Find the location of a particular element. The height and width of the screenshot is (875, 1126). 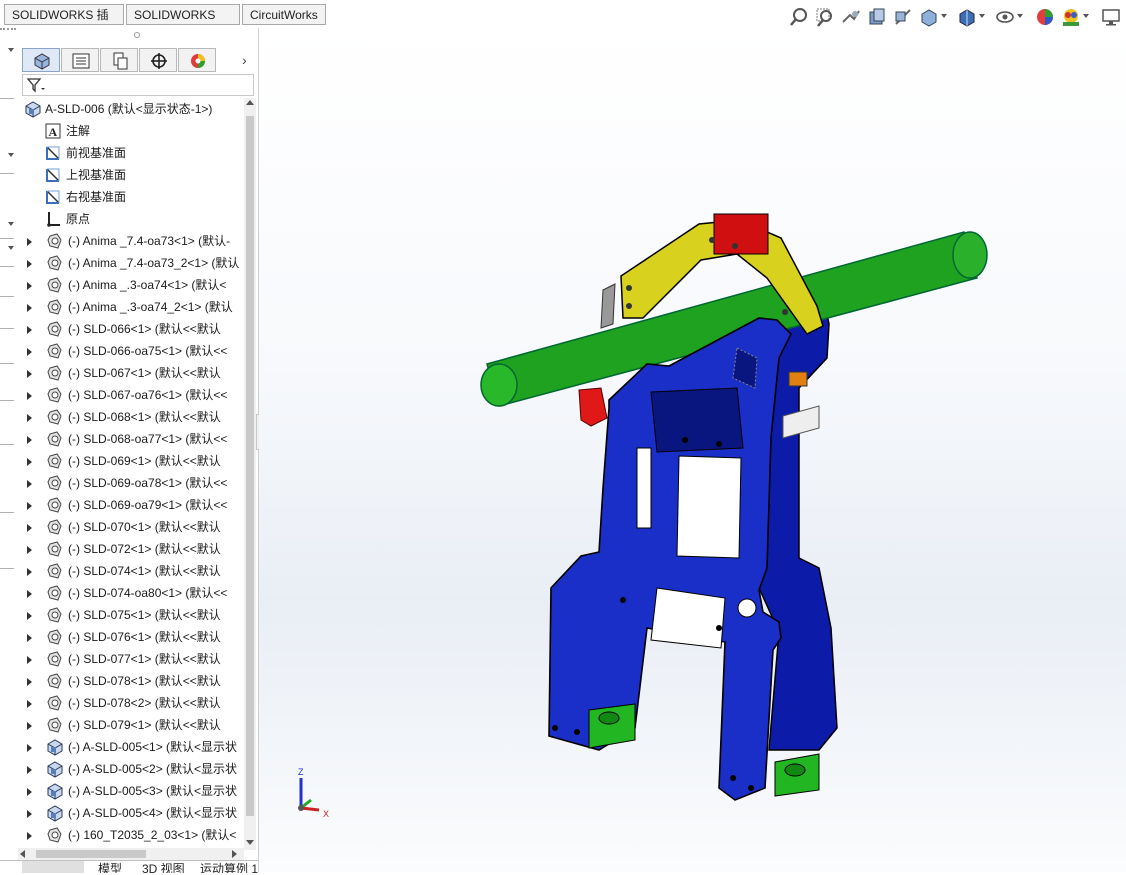

scroll-up-icon is located at coordinates (250, 102).